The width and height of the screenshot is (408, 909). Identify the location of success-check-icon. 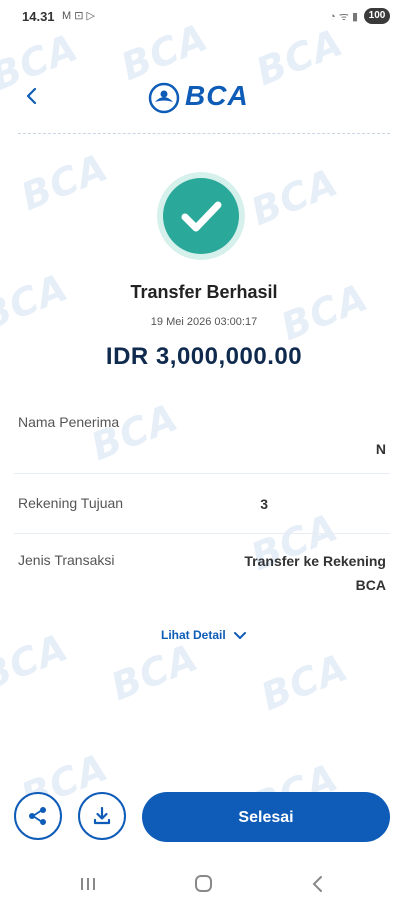
(201, 216).